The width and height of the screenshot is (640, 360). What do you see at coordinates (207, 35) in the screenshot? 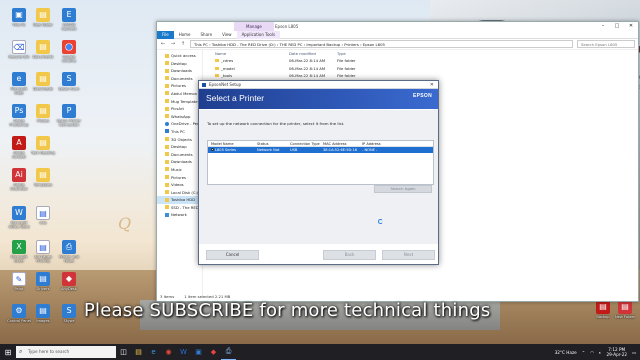
I see `ribbon-tab-share: Share` at bounding box center [207, 35].